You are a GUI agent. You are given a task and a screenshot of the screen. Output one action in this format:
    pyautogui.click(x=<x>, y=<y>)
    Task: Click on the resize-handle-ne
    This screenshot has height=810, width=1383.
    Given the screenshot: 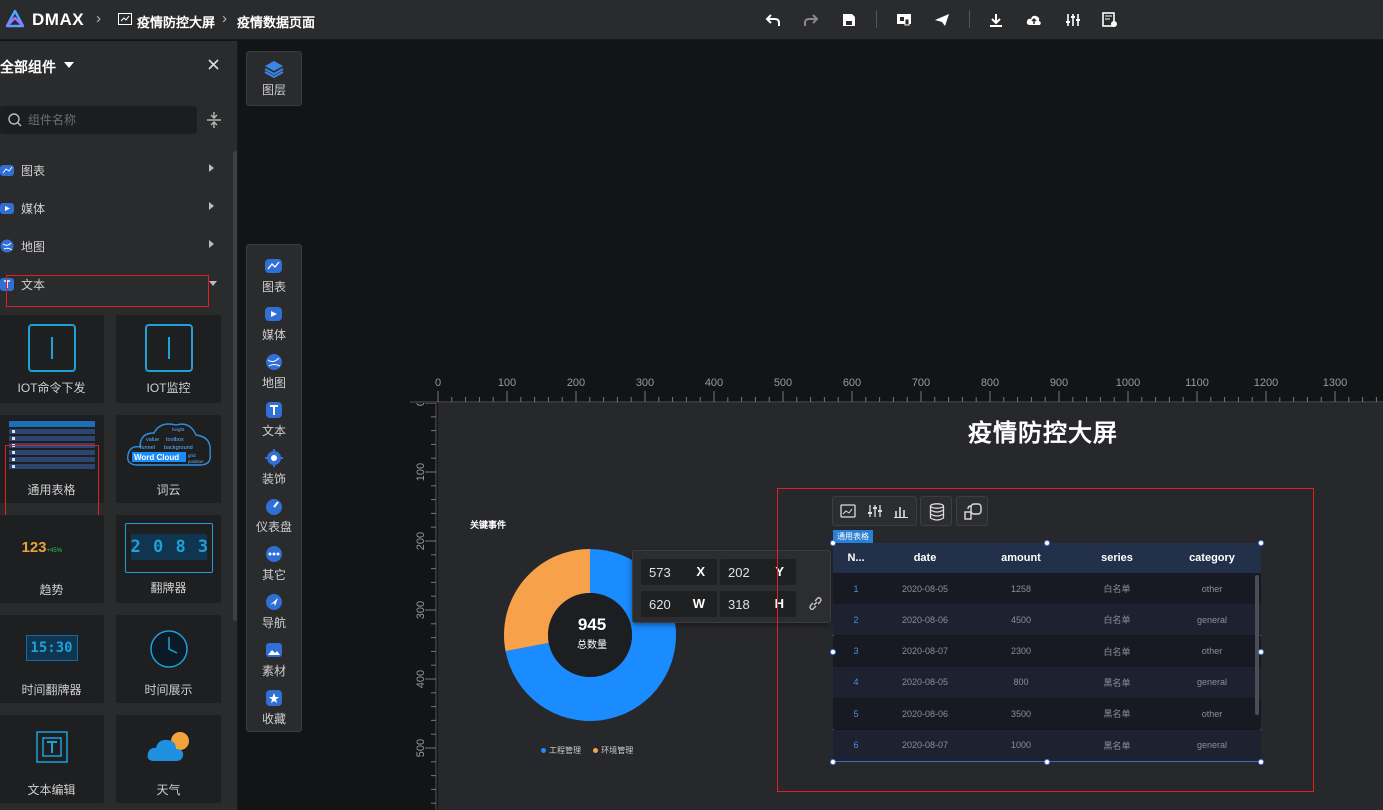 What is the action you would take?
    pyautogui.click(x=1261, y=543)
    